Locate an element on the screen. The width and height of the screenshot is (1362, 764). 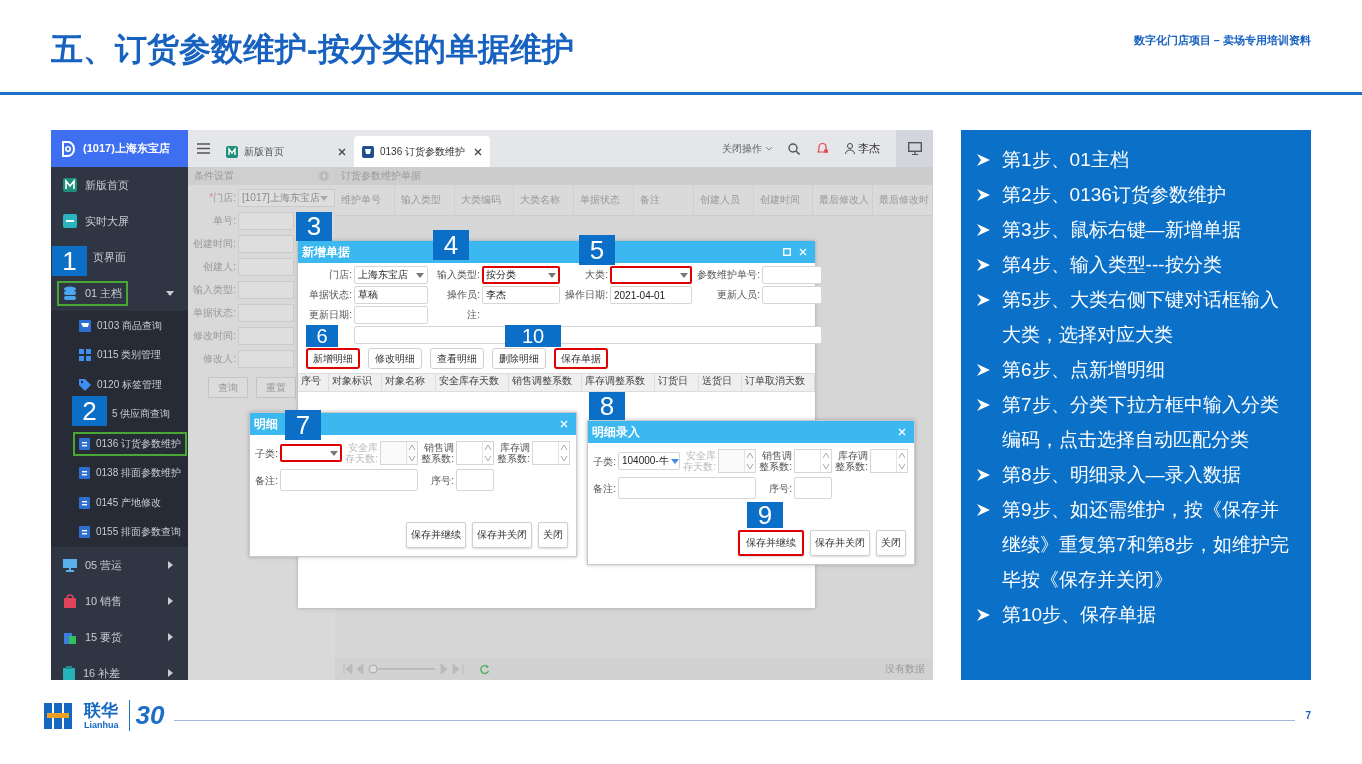
column-header: 库存调整系数 is located at coordinates (619, 382).